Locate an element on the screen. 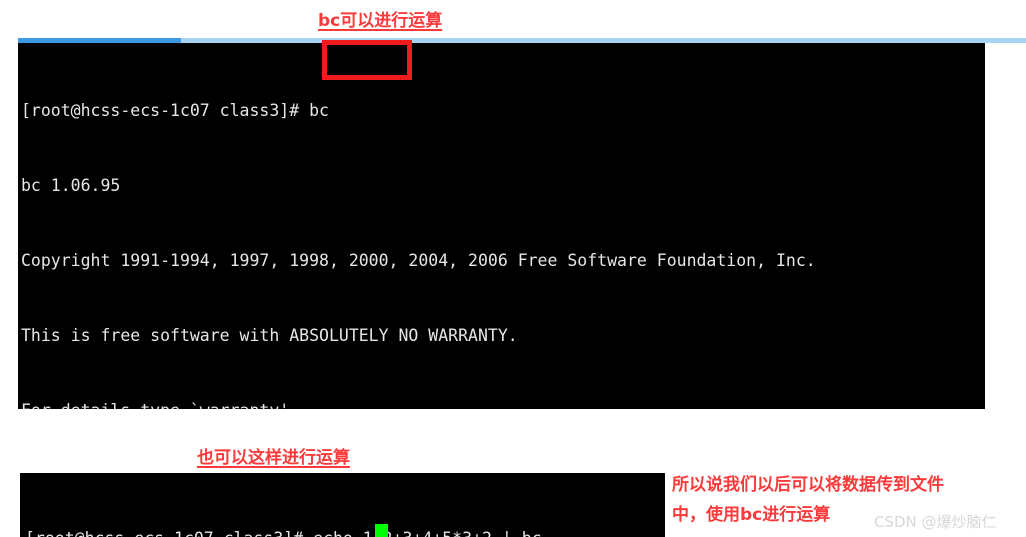  terminal-line: For details type `warranty'. is located at coordinates (503, 403).